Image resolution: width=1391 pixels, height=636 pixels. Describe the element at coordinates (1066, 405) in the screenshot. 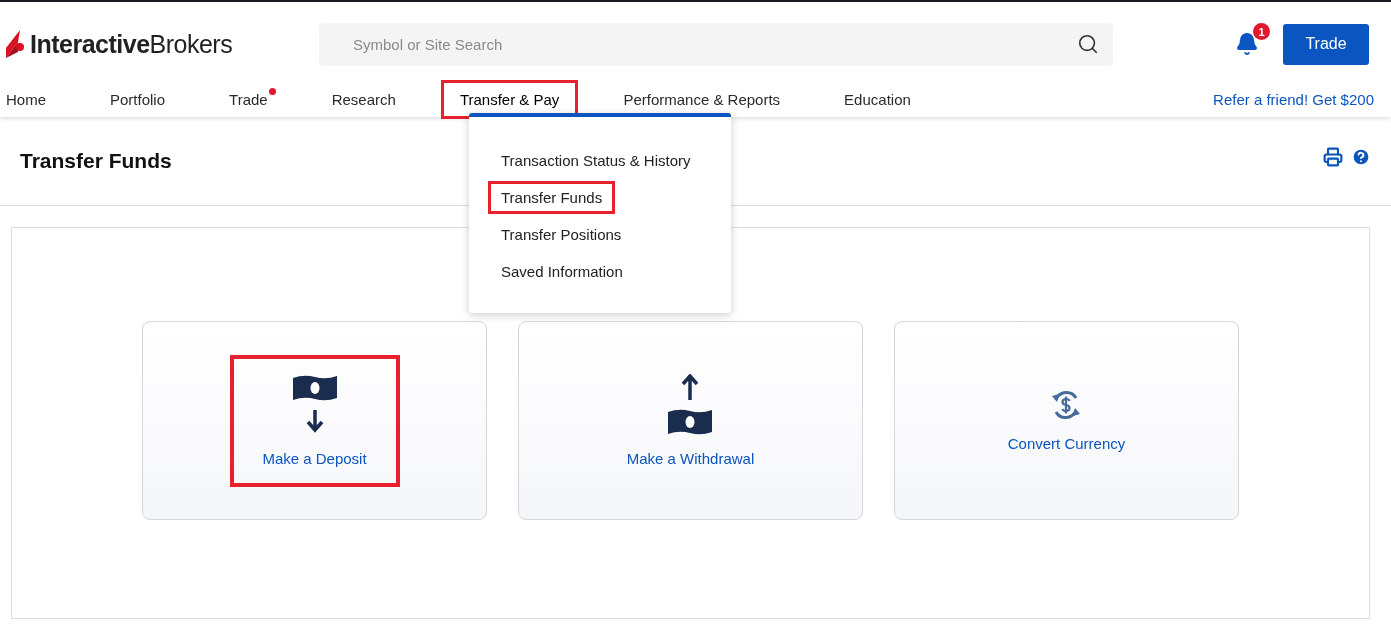

I see `currency-exchange-icon` at that location.